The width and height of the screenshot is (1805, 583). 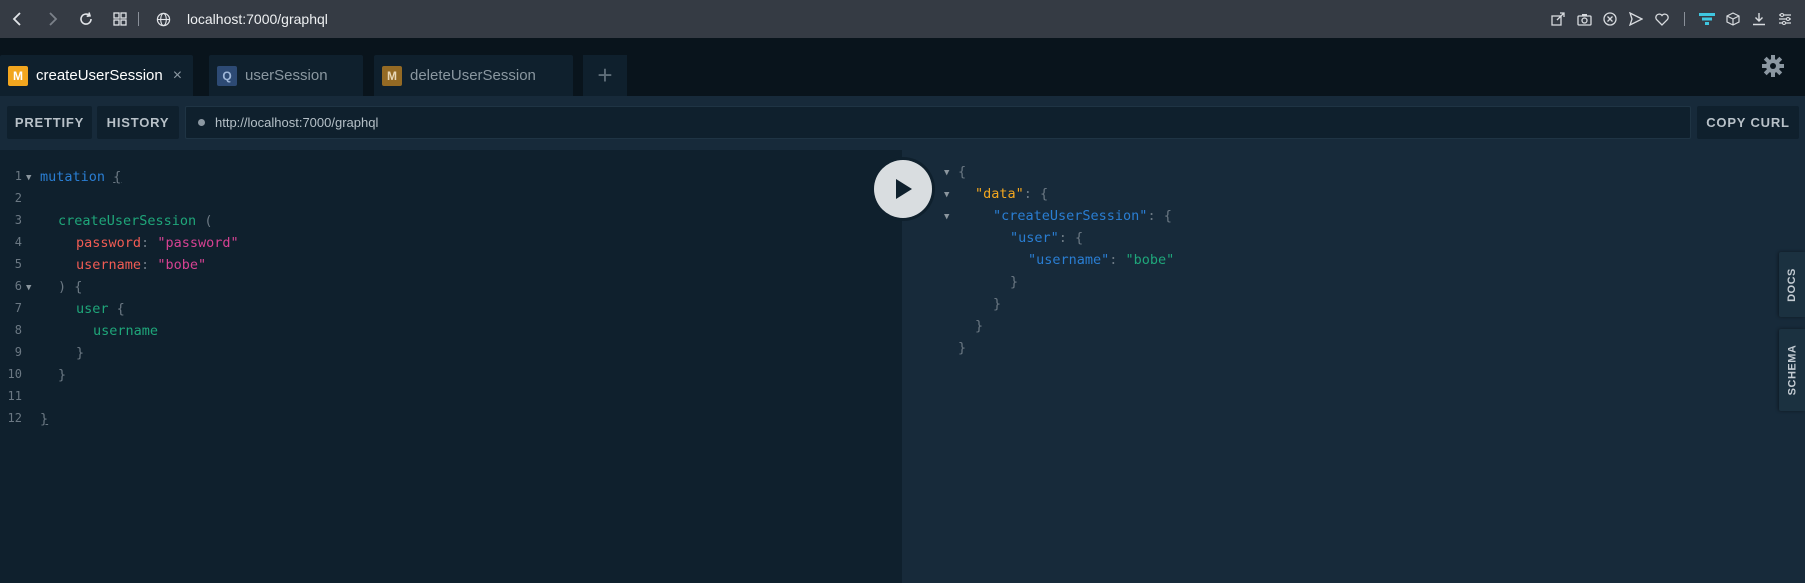 I want to click on forward-icon, so click(x=52, y=19).